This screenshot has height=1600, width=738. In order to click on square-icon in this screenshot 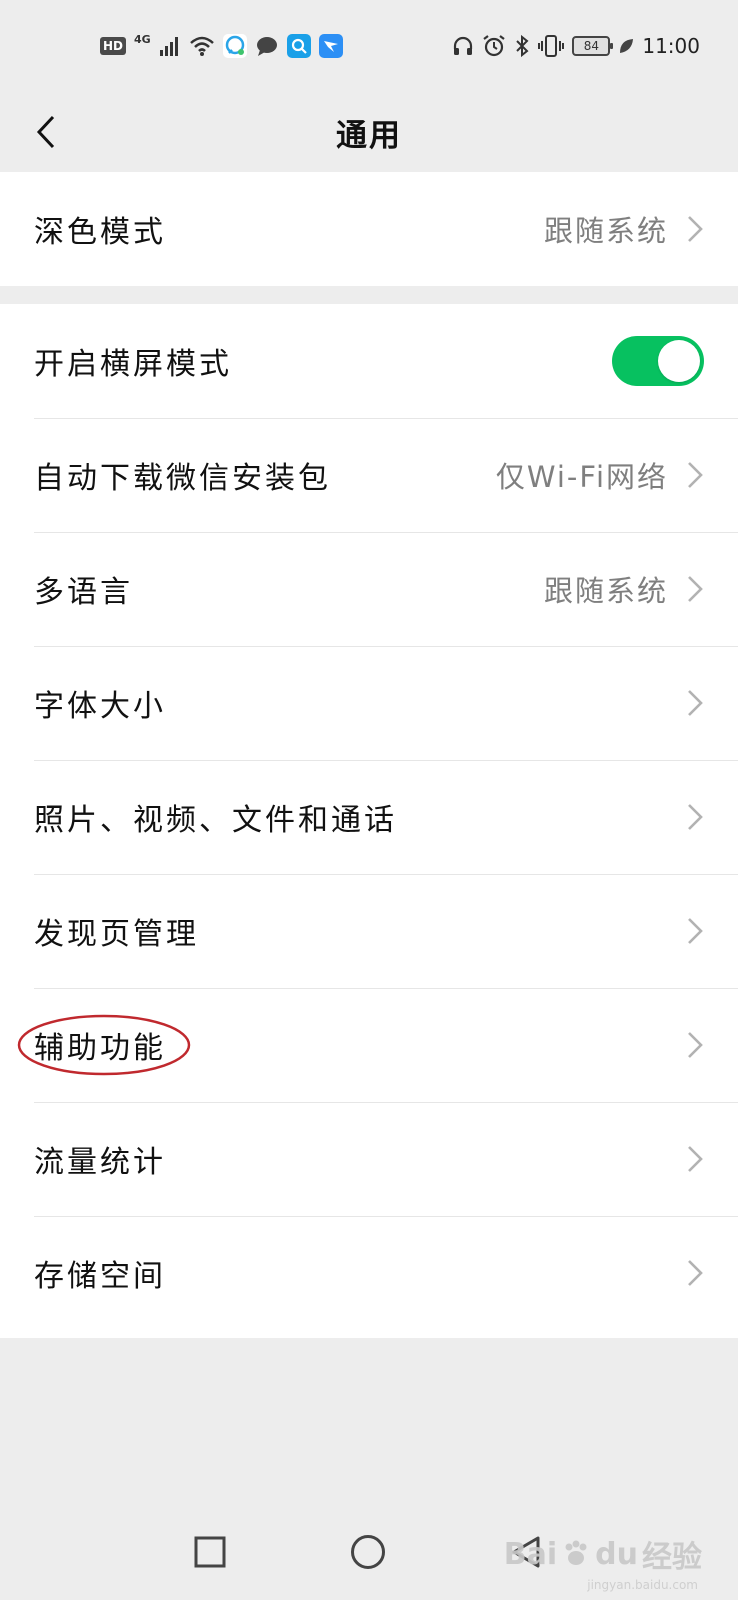, I will do `click(210, 1552)`.